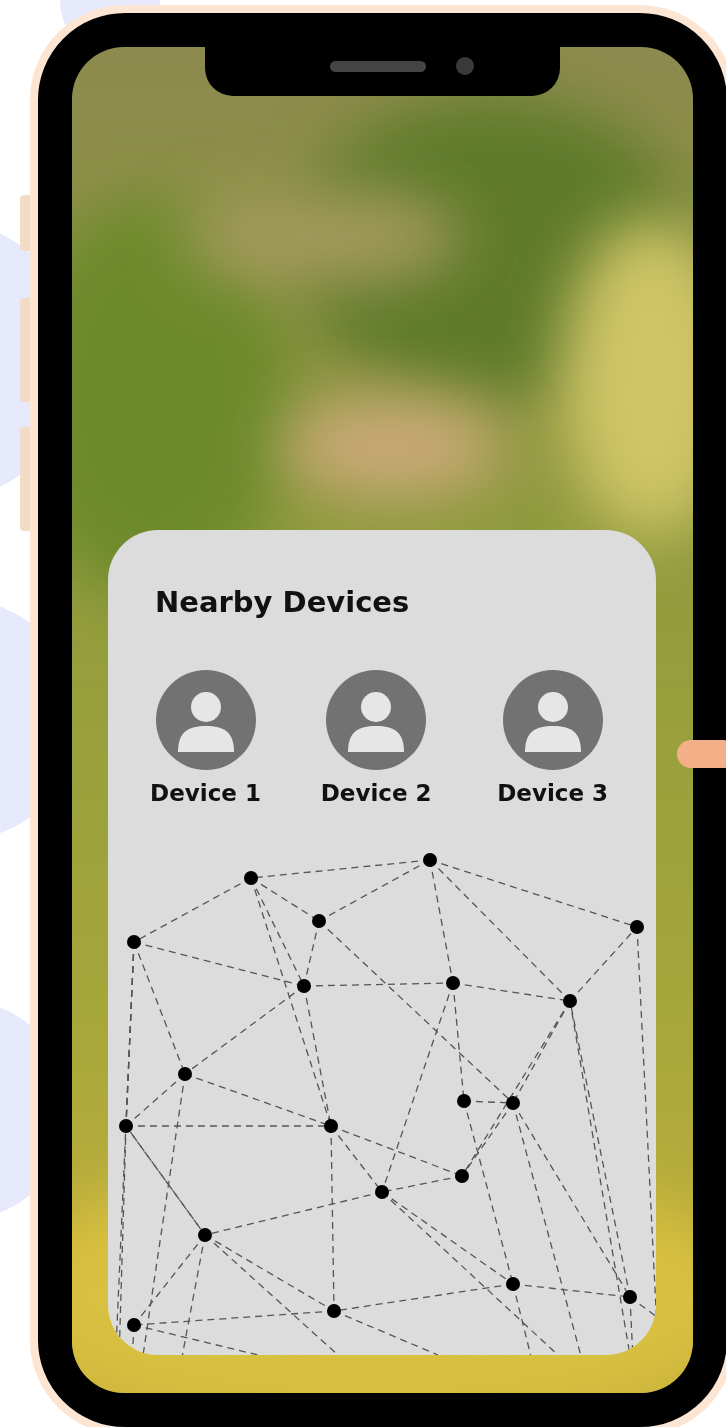 This screenshot has width=726, height=1427. What do you see at coordinates (465, 66) in the screenshot?
I see `camera-icon` at bounding box center [465, 66].